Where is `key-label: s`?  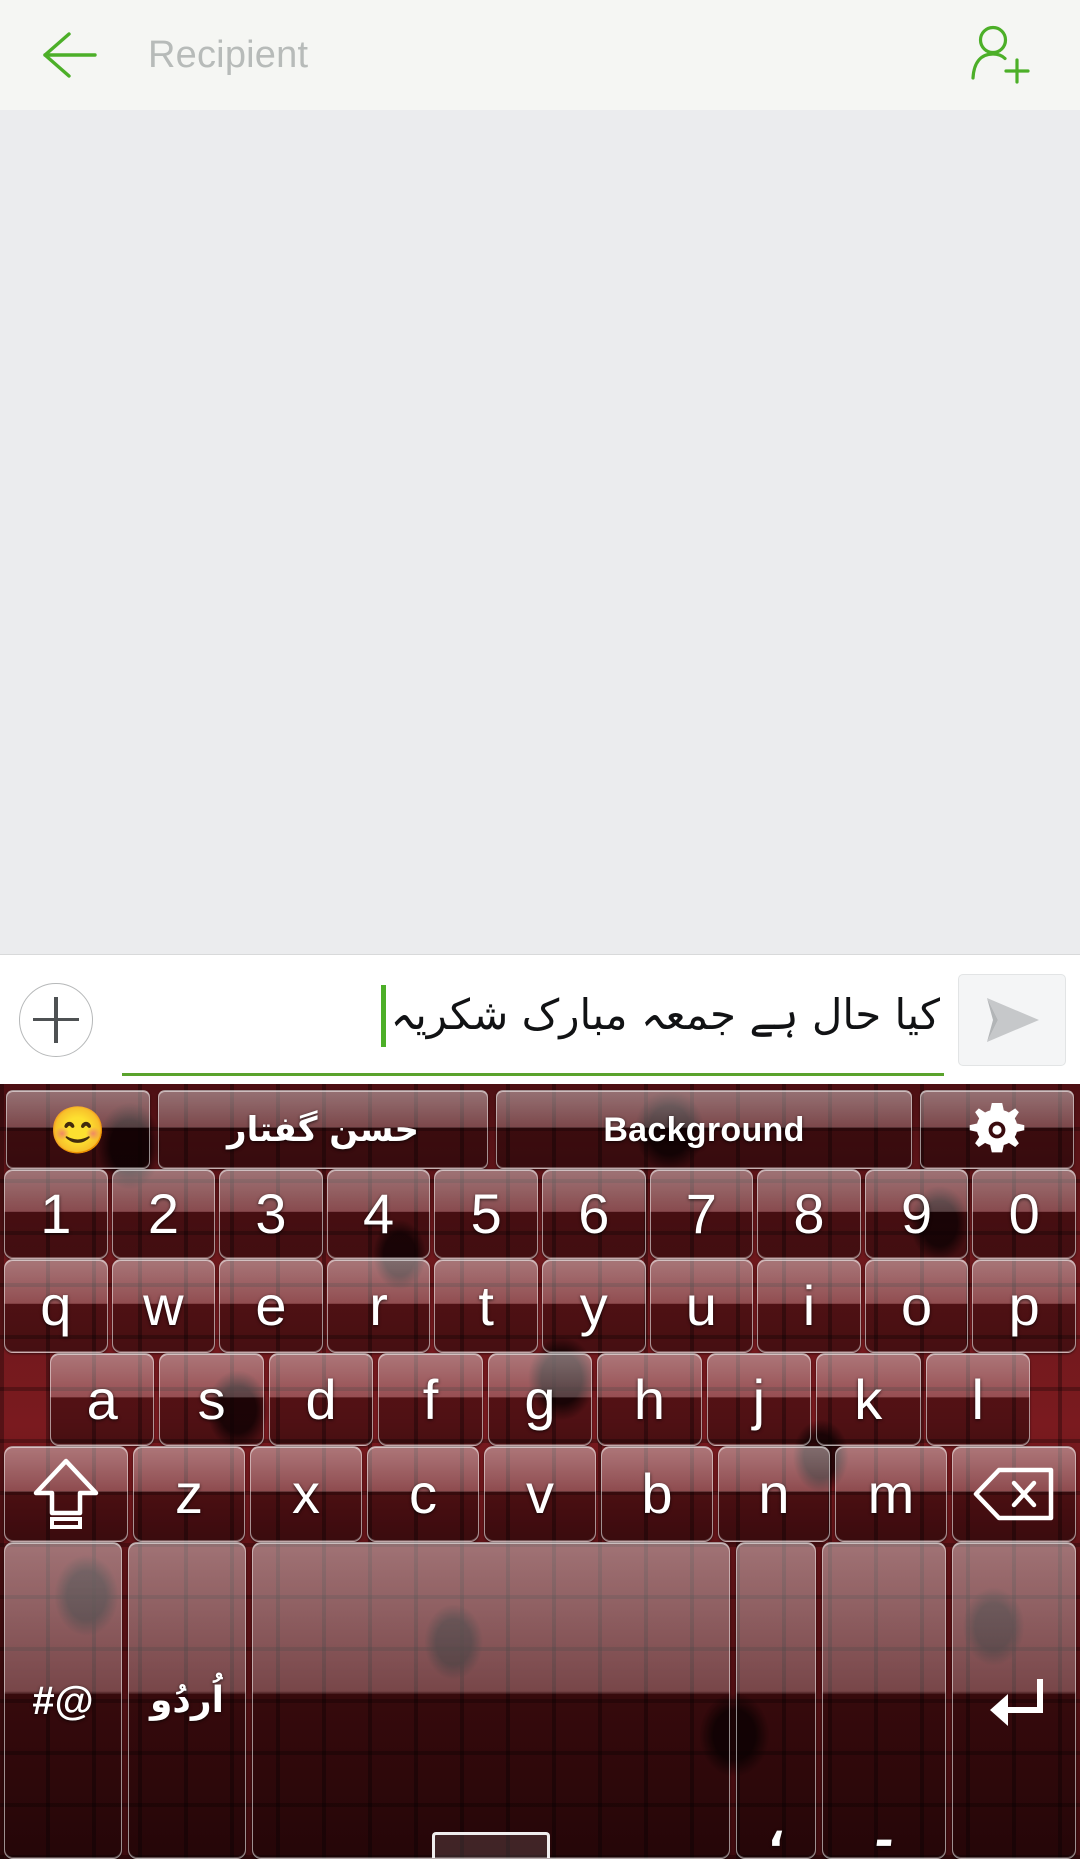
key-label: s is located at coordinates (211, 1399).